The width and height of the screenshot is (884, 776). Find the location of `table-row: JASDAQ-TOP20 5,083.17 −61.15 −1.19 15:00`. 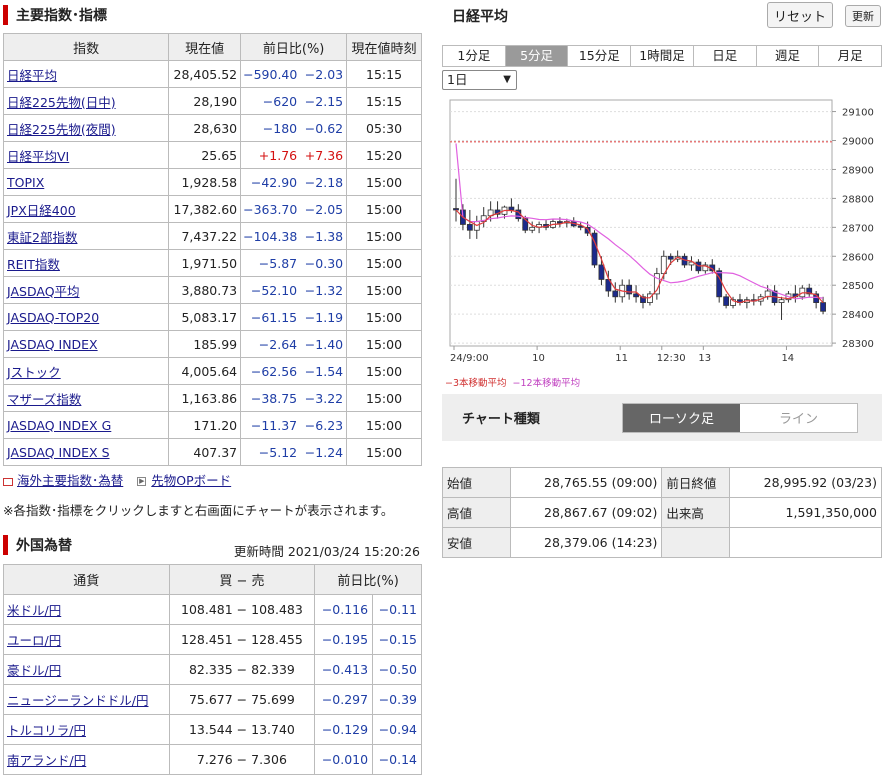

table-row: JASDAQ-TOP20 5,083.17 −61.15 −1.19 15:00 is located at coordinates (212, 317).